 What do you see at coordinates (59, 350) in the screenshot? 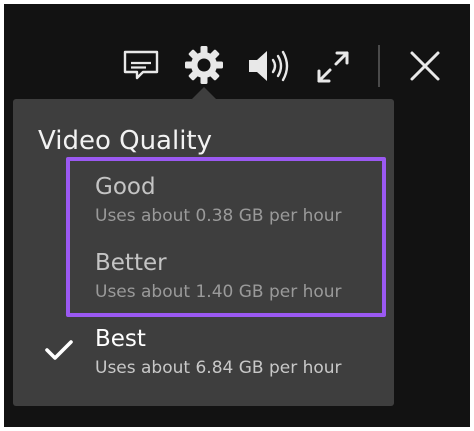
I see `checkmark-icon` at bounding box center [59, 350].